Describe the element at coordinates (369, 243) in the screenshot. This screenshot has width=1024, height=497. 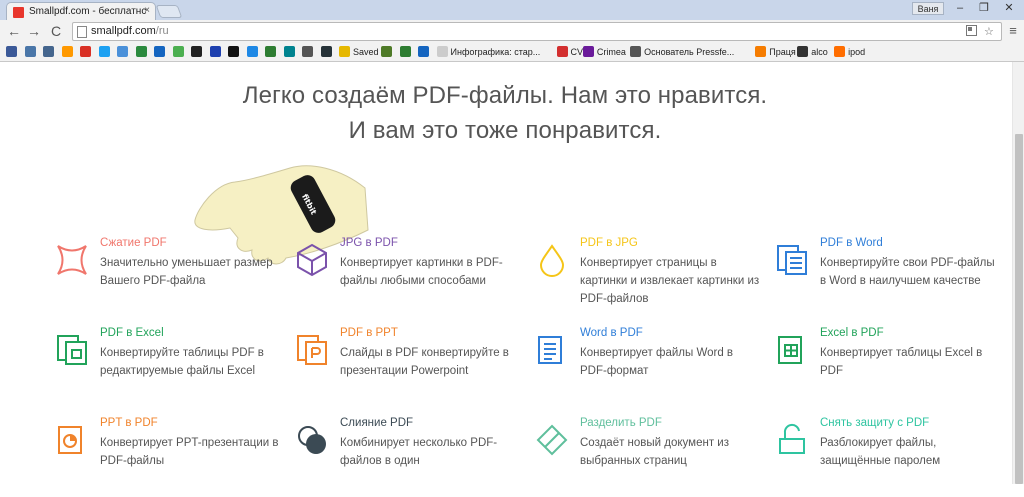
I see `tool-title: JPG в PDF` at that location.